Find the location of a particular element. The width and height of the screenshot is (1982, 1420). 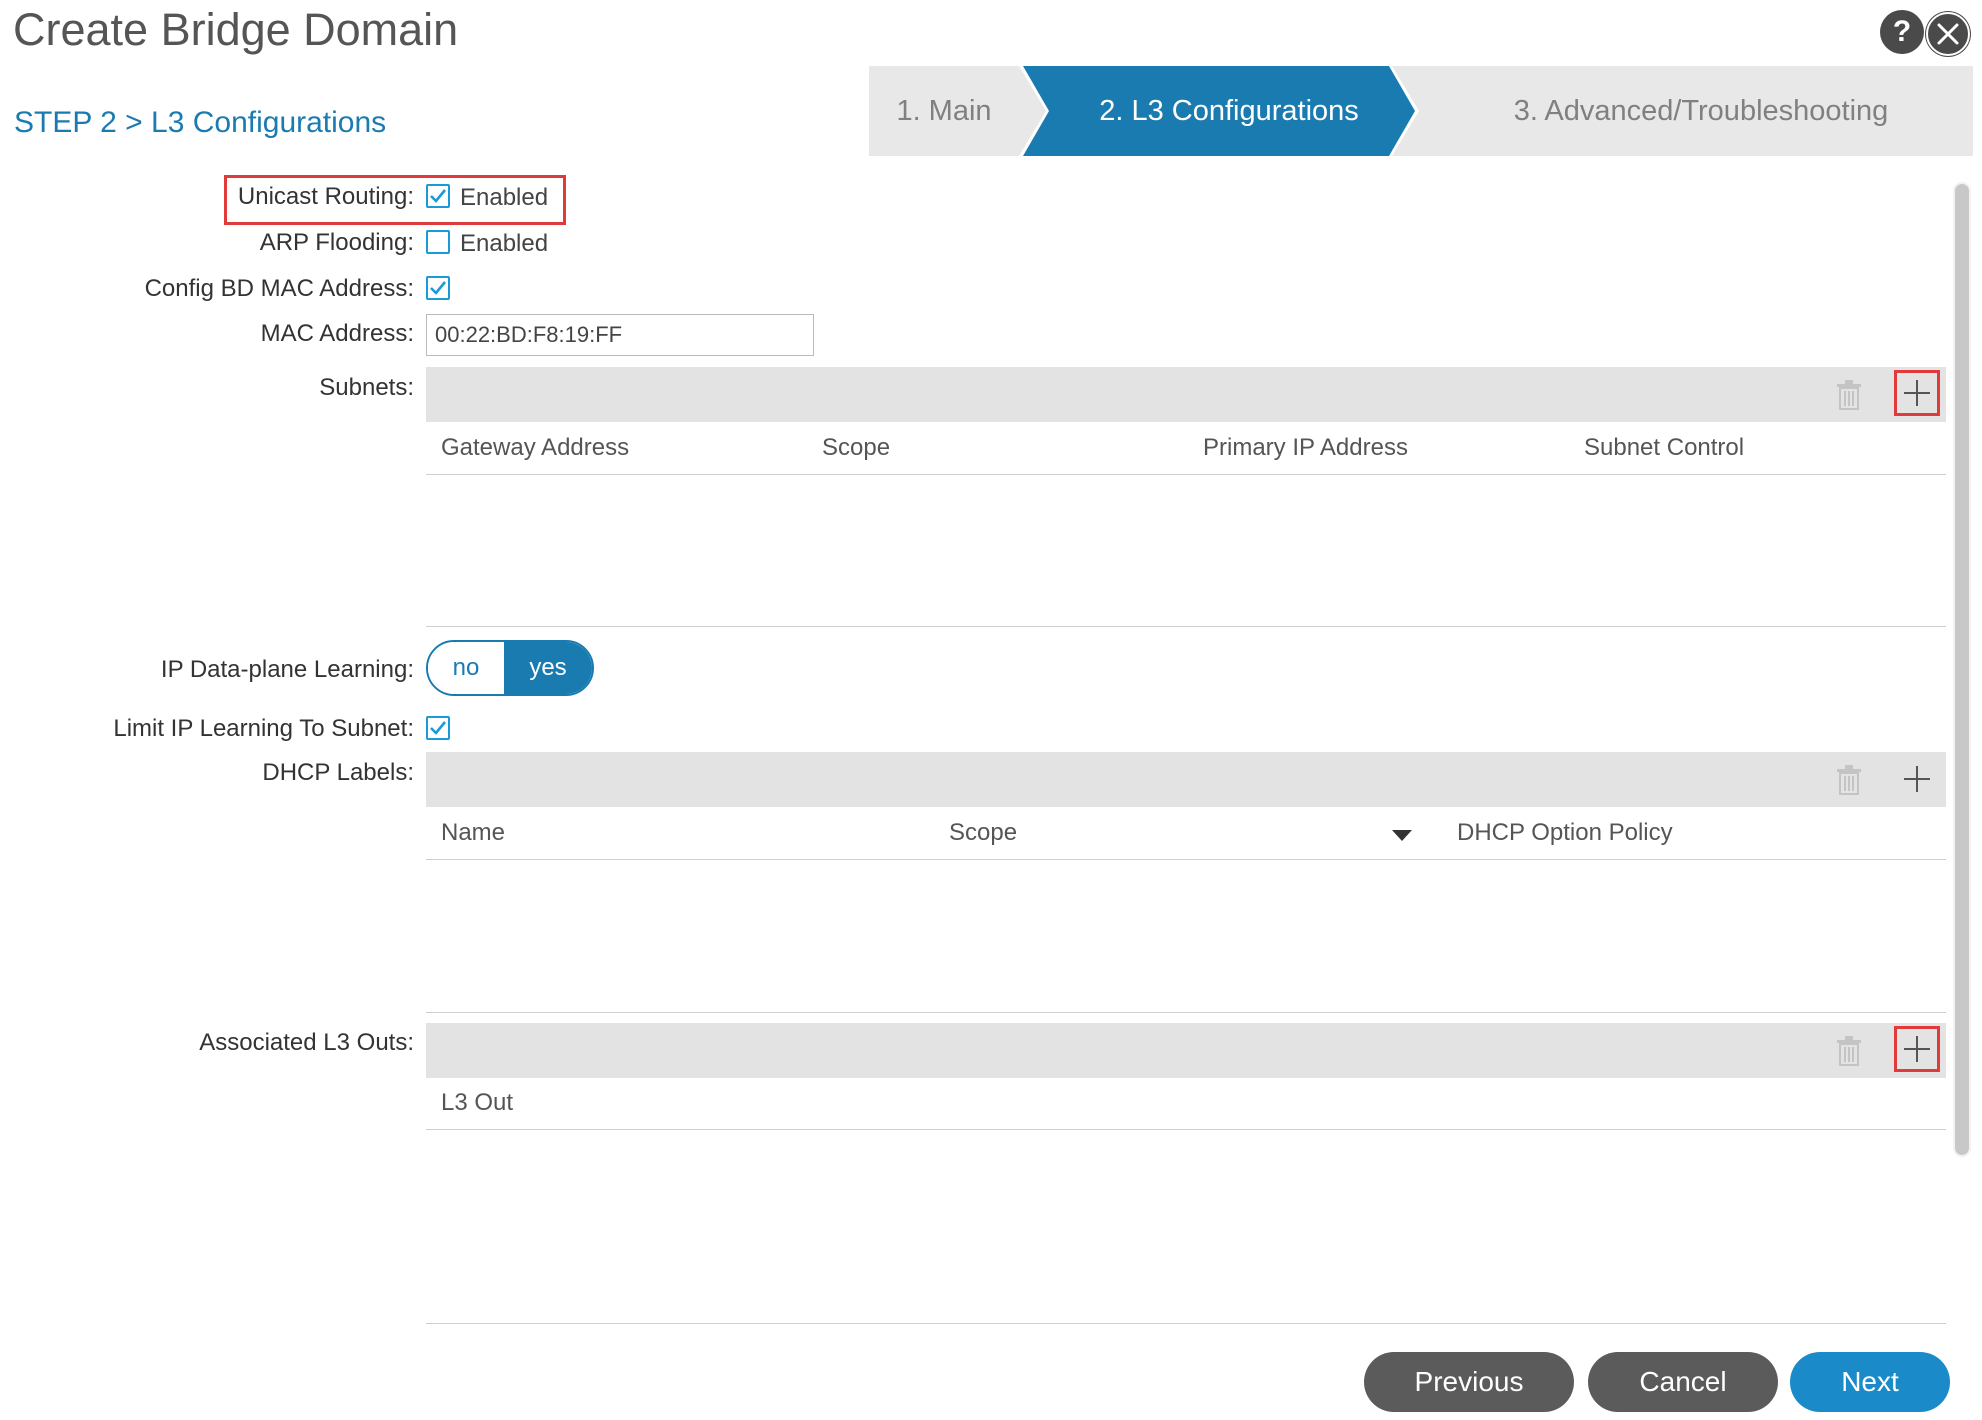

l3-outs-add-icon is located at coordinates (1917, 1049).